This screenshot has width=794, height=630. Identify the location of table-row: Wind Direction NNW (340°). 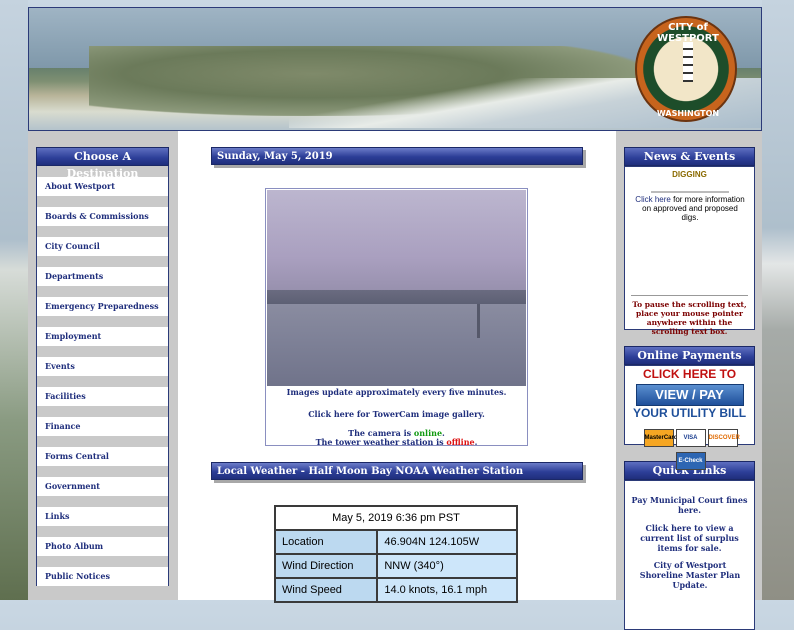
(395, 566).